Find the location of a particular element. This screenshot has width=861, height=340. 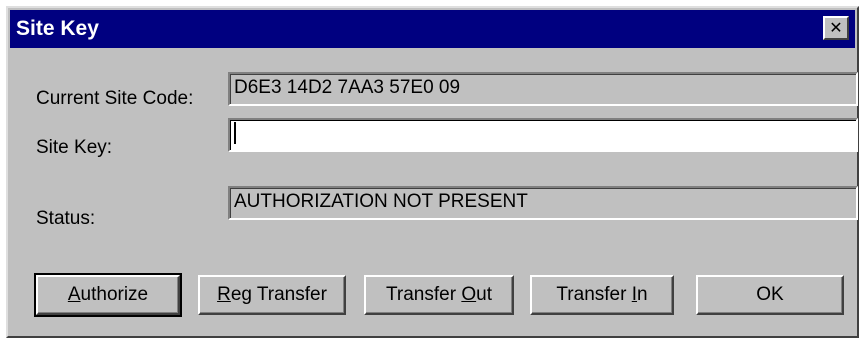

authorize-label-rest: uthorize is located at coordinates (114, 294).